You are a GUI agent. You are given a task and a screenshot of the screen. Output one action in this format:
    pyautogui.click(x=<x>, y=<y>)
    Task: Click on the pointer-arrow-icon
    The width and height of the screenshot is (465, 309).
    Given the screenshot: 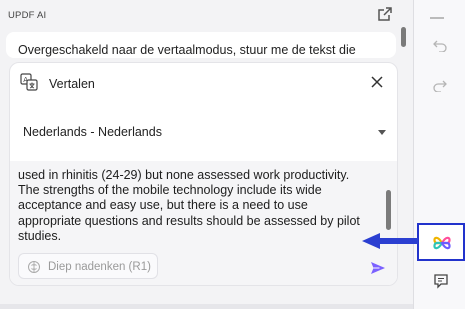 What is the action you would take?
    pyautogui.click(x=390, y=241)
    